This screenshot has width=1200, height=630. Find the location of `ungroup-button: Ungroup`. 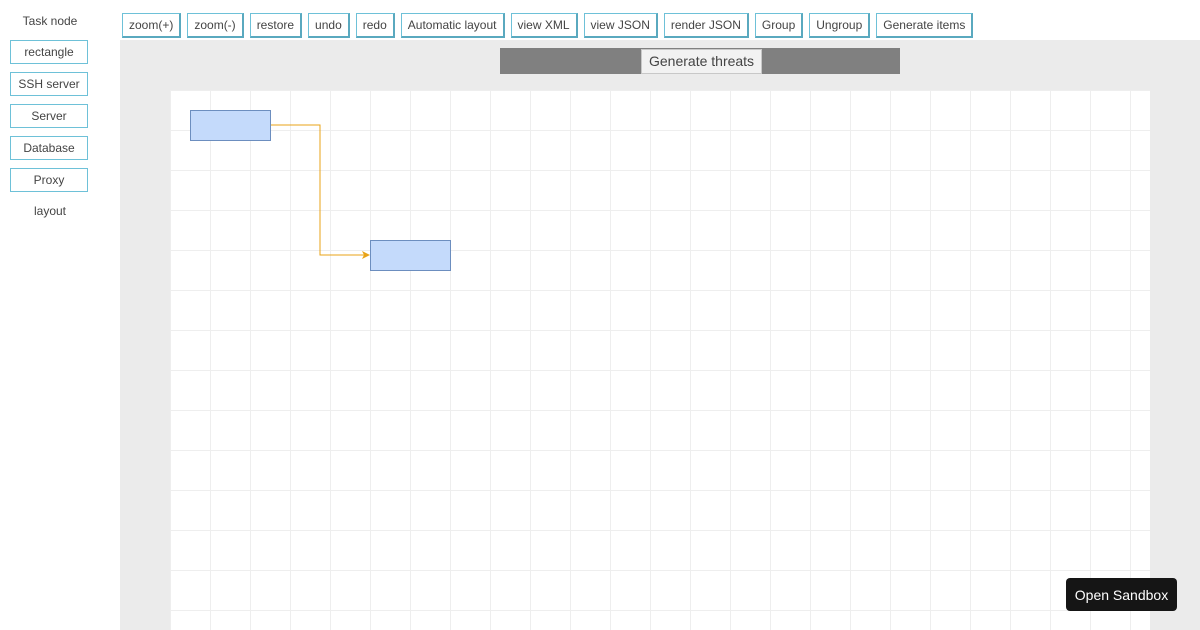

ungroup-button: Ungroup is located at coordinates (840, 25).